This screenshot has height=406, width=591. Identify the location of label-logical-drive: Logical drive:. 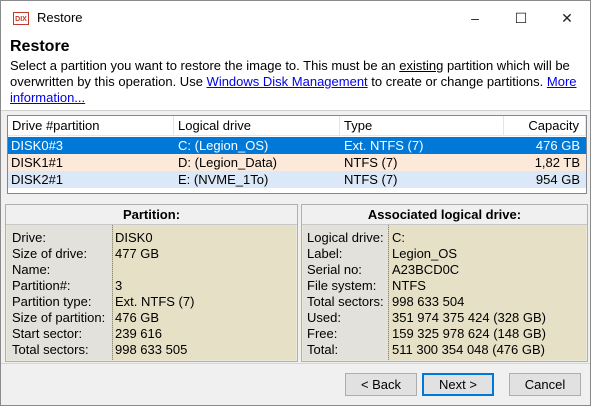
(345, 237).